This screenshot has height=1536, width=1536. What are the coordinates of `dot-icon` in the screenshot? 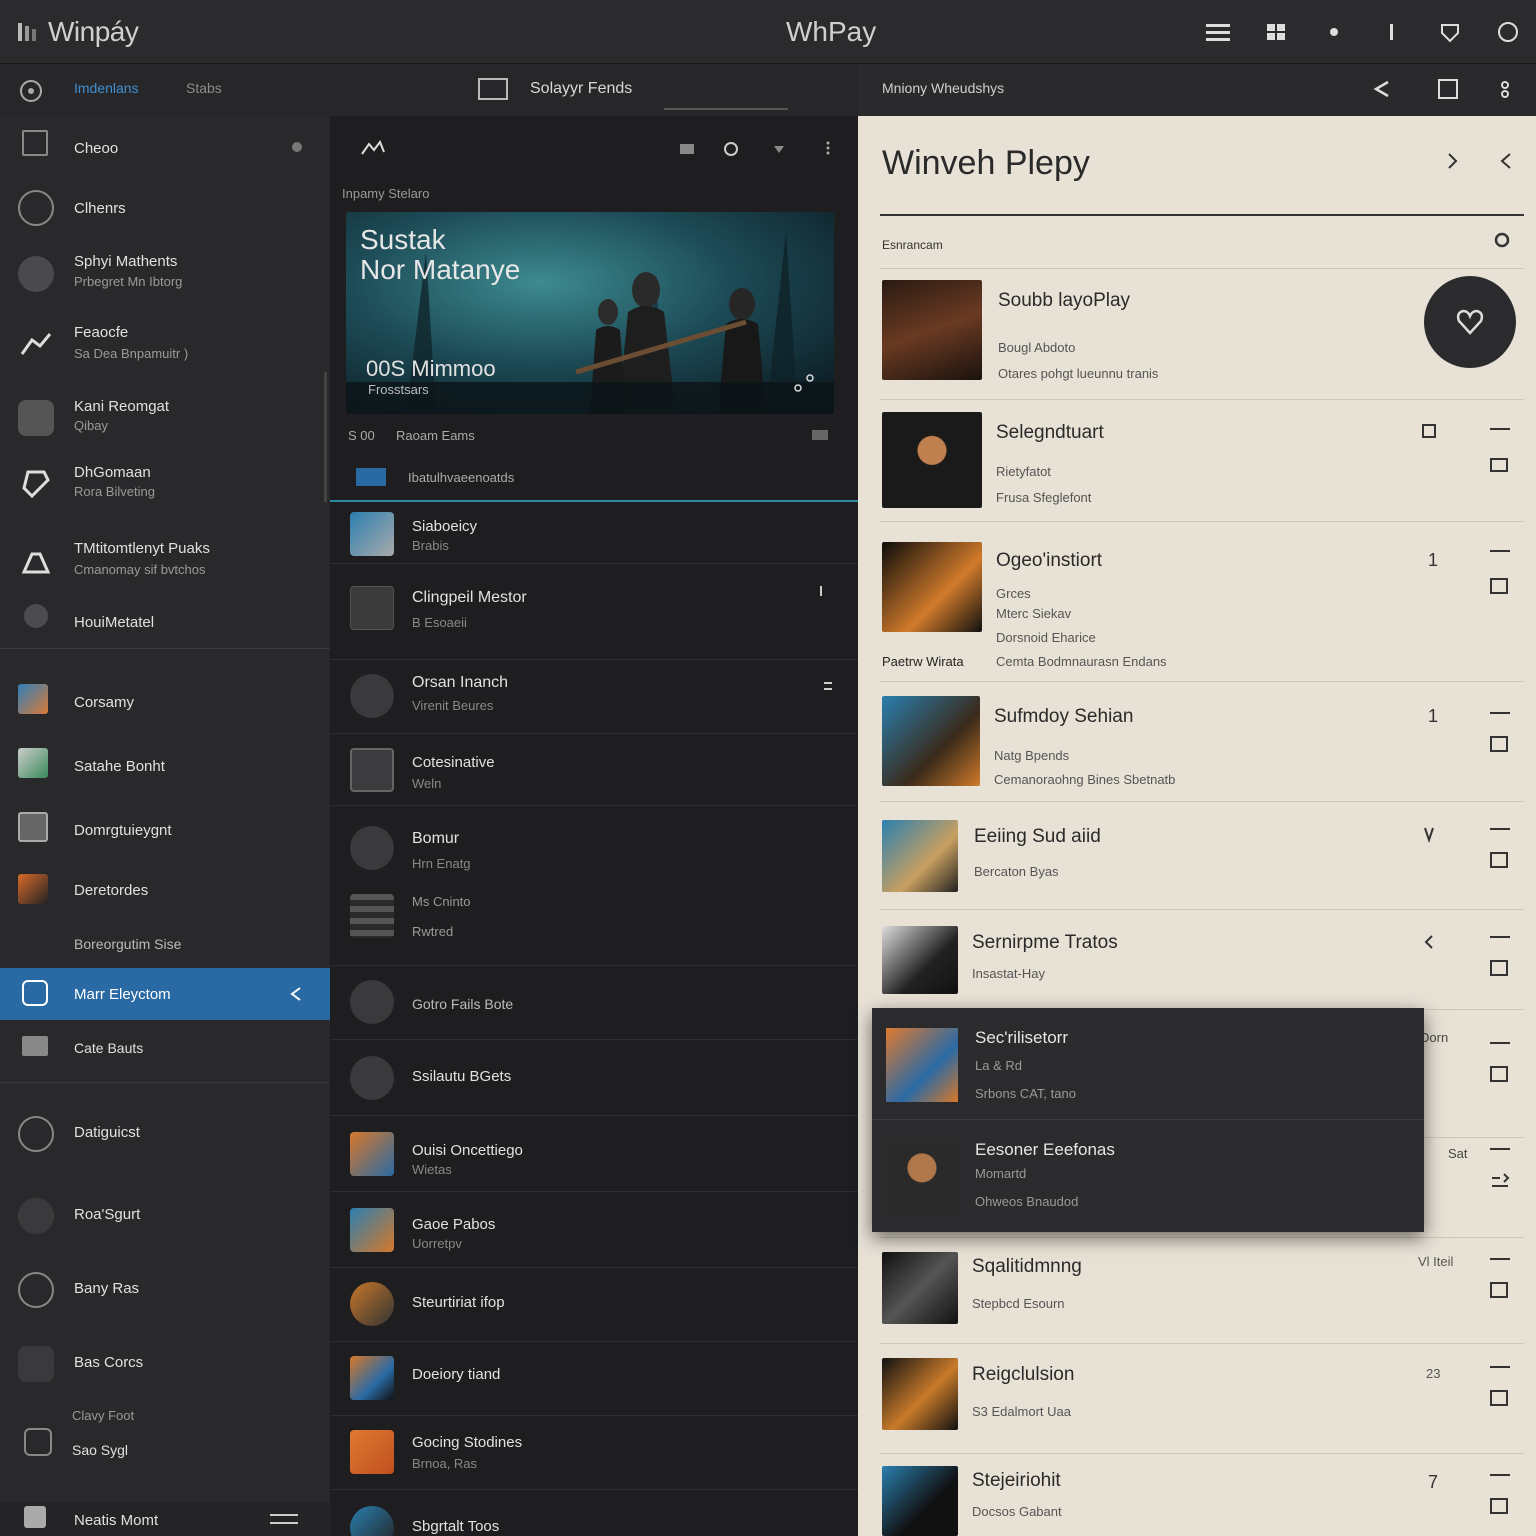 It's located at (1334, 32).